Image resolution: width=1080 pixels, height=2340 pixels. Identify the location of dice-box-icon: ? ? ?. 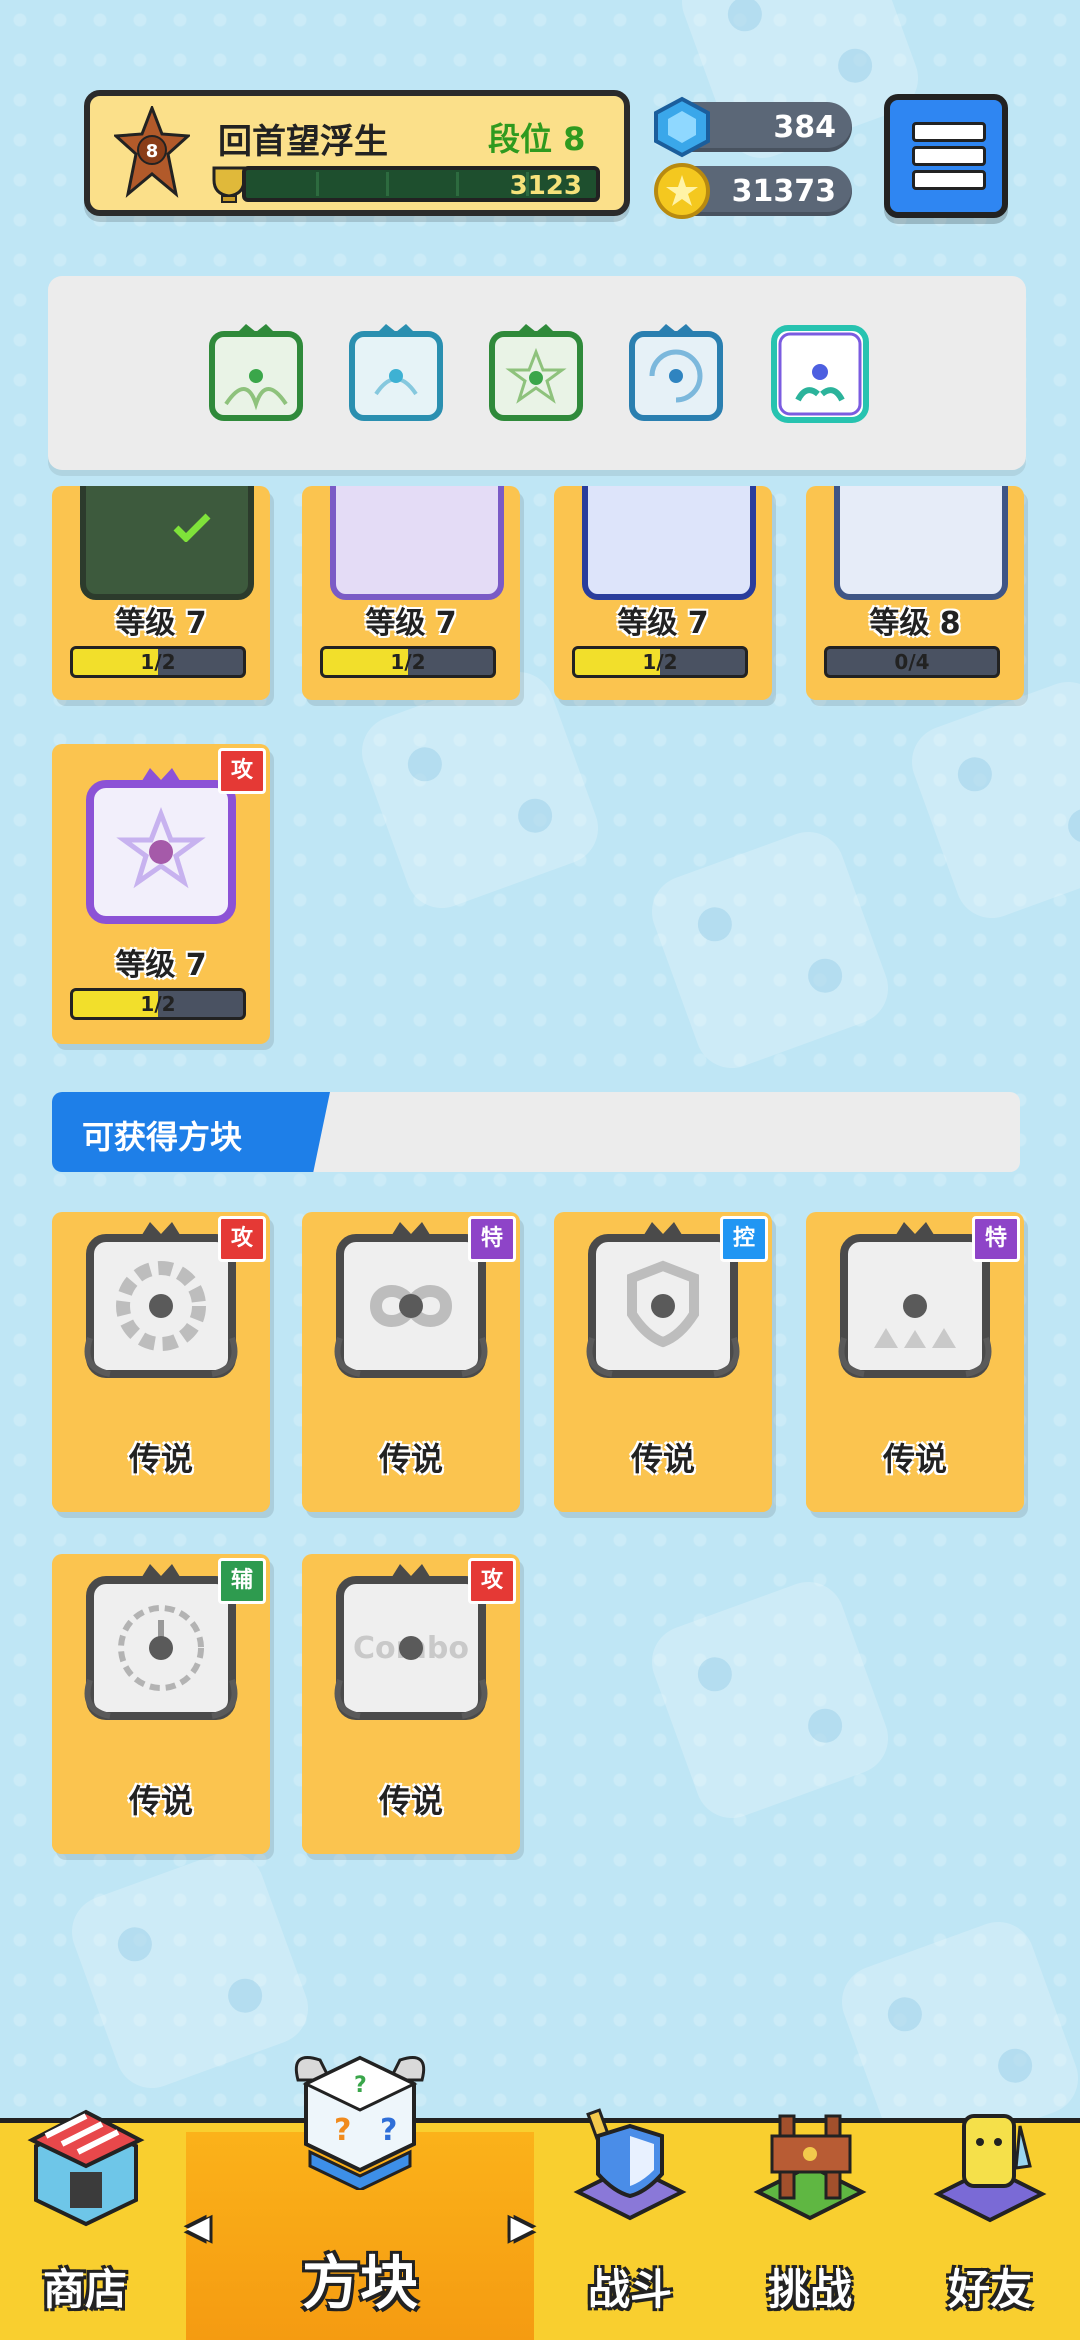
(360, 2122).